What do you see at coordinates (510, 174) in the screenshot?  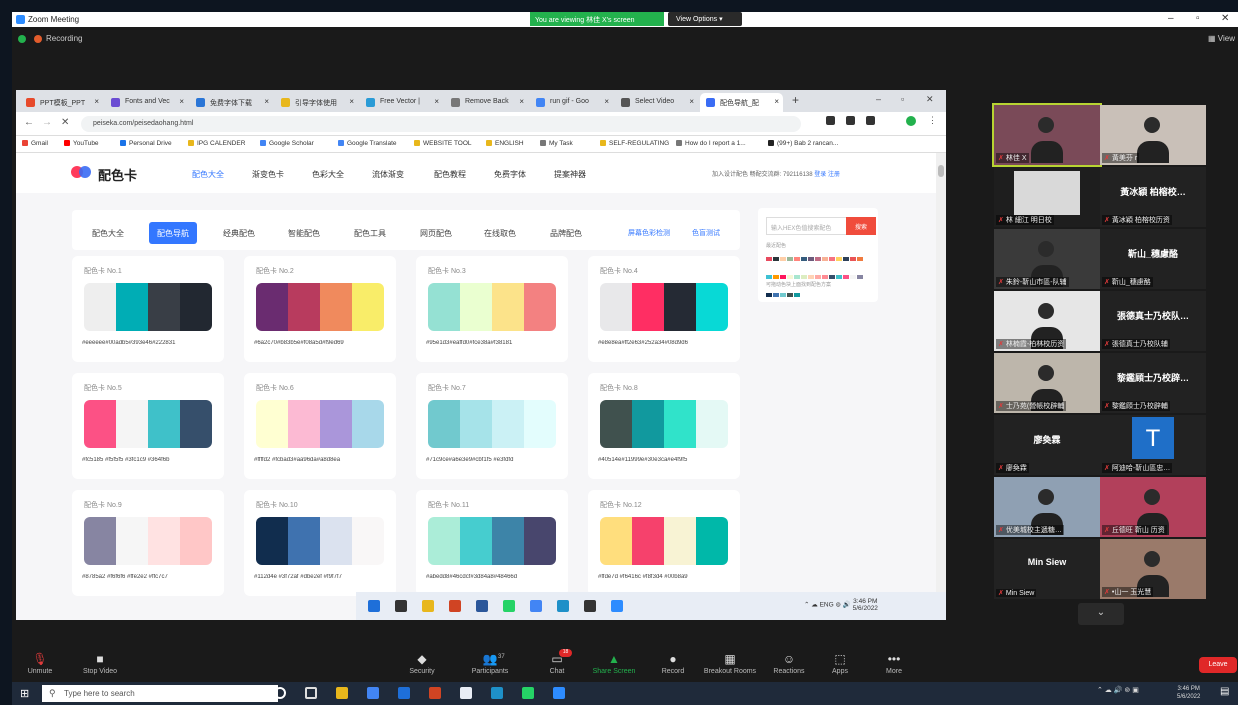 I see `nav-item: 免费字体` at bounding box center [510, 174].